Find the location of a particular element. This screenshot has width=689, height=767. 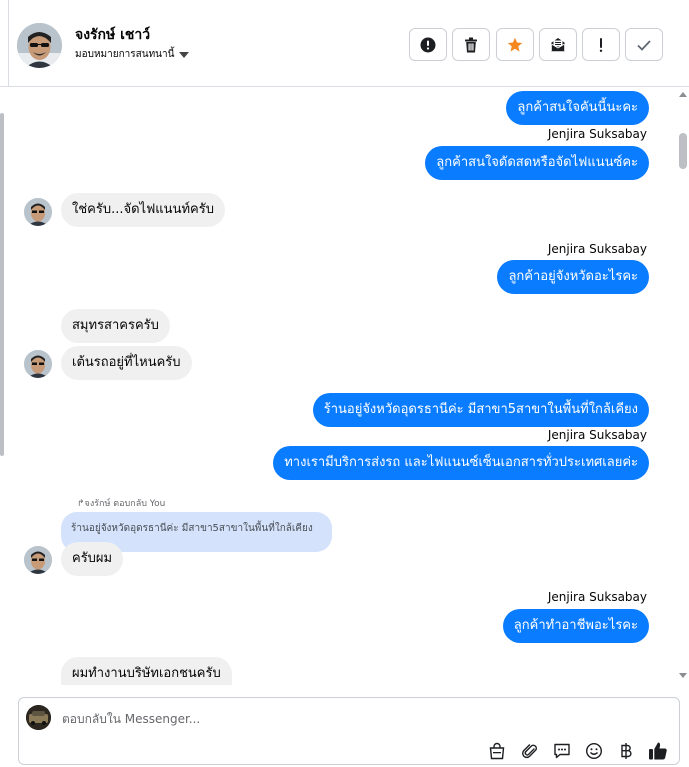

follow-up-button is located at coordinates (601, 44).